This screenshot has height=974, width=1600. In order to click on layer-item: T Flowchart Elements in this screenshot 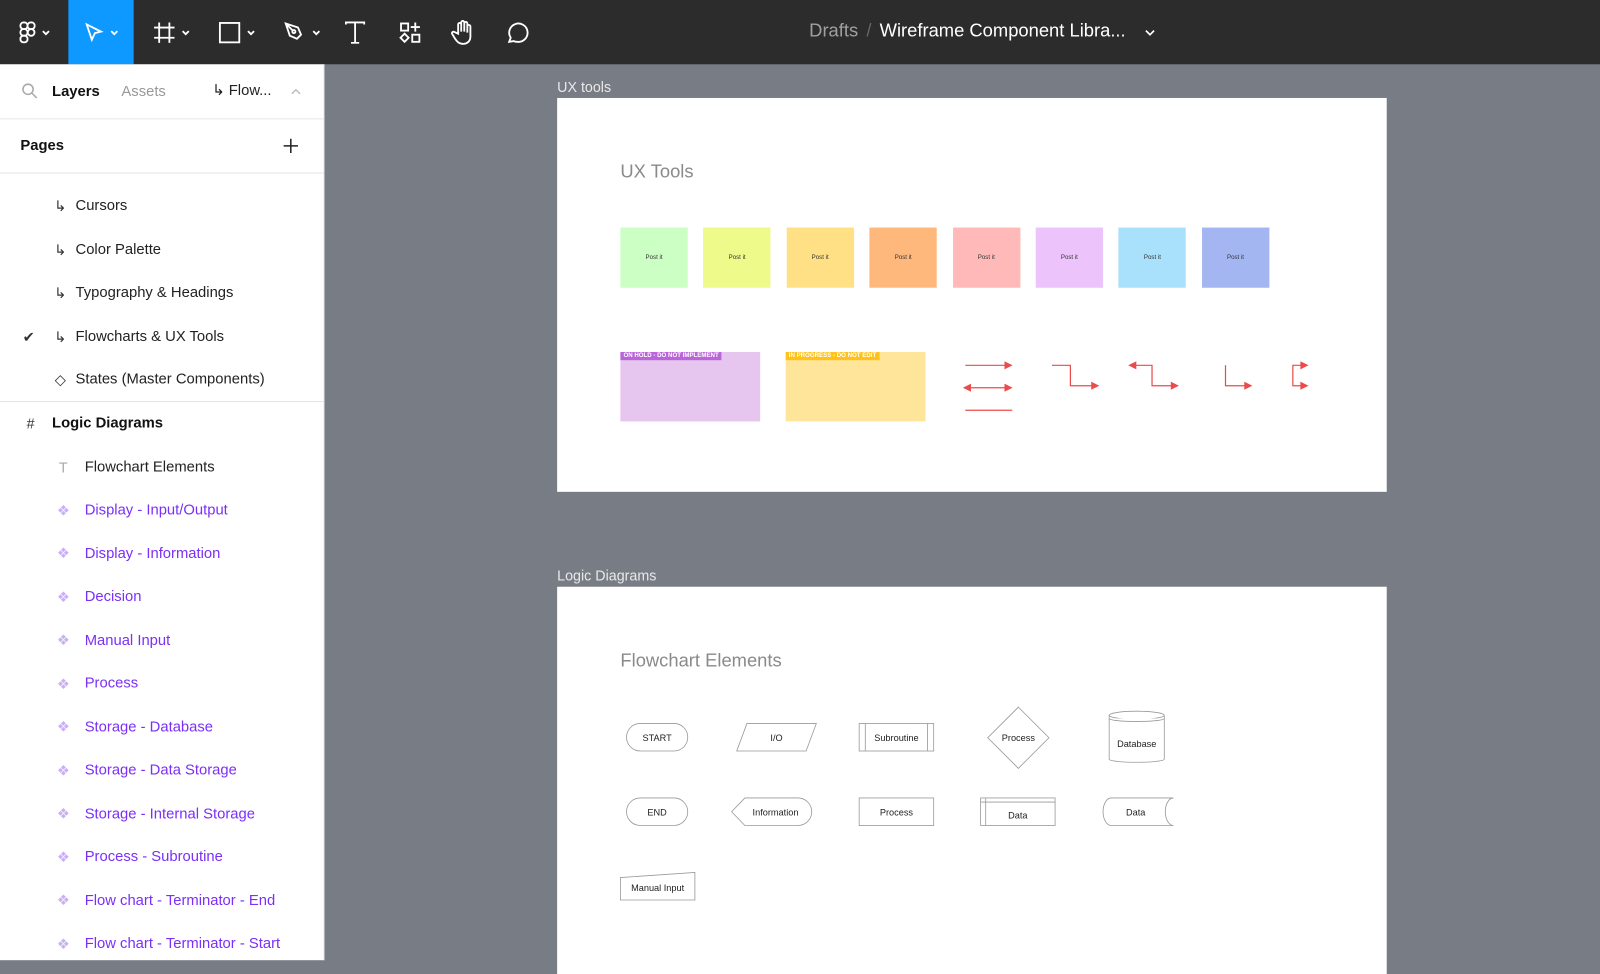, I will do `click(162, 466)`.